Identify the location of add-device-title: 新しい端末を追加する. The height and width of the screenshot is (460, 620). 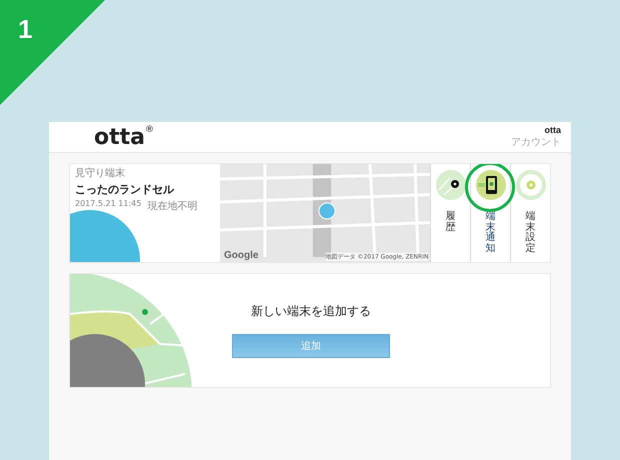
(311, 311).